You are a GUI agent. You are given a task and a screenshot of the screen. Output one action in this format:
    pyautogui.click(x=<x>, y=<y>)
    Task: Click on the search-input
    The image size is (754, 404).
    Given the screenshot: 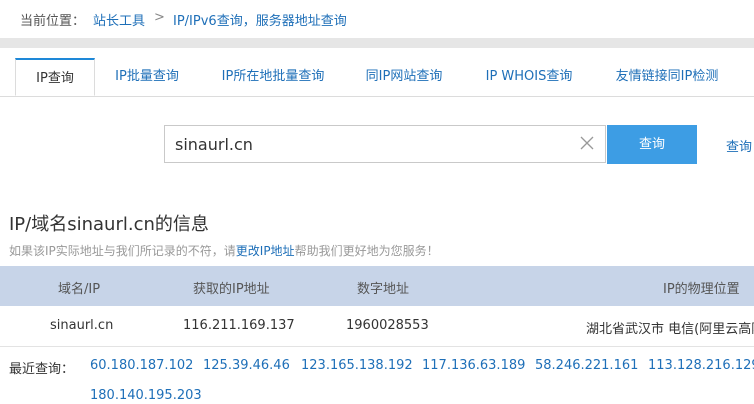 What is the action you would take?
    pyautogui.click(x=370, y=144)
    